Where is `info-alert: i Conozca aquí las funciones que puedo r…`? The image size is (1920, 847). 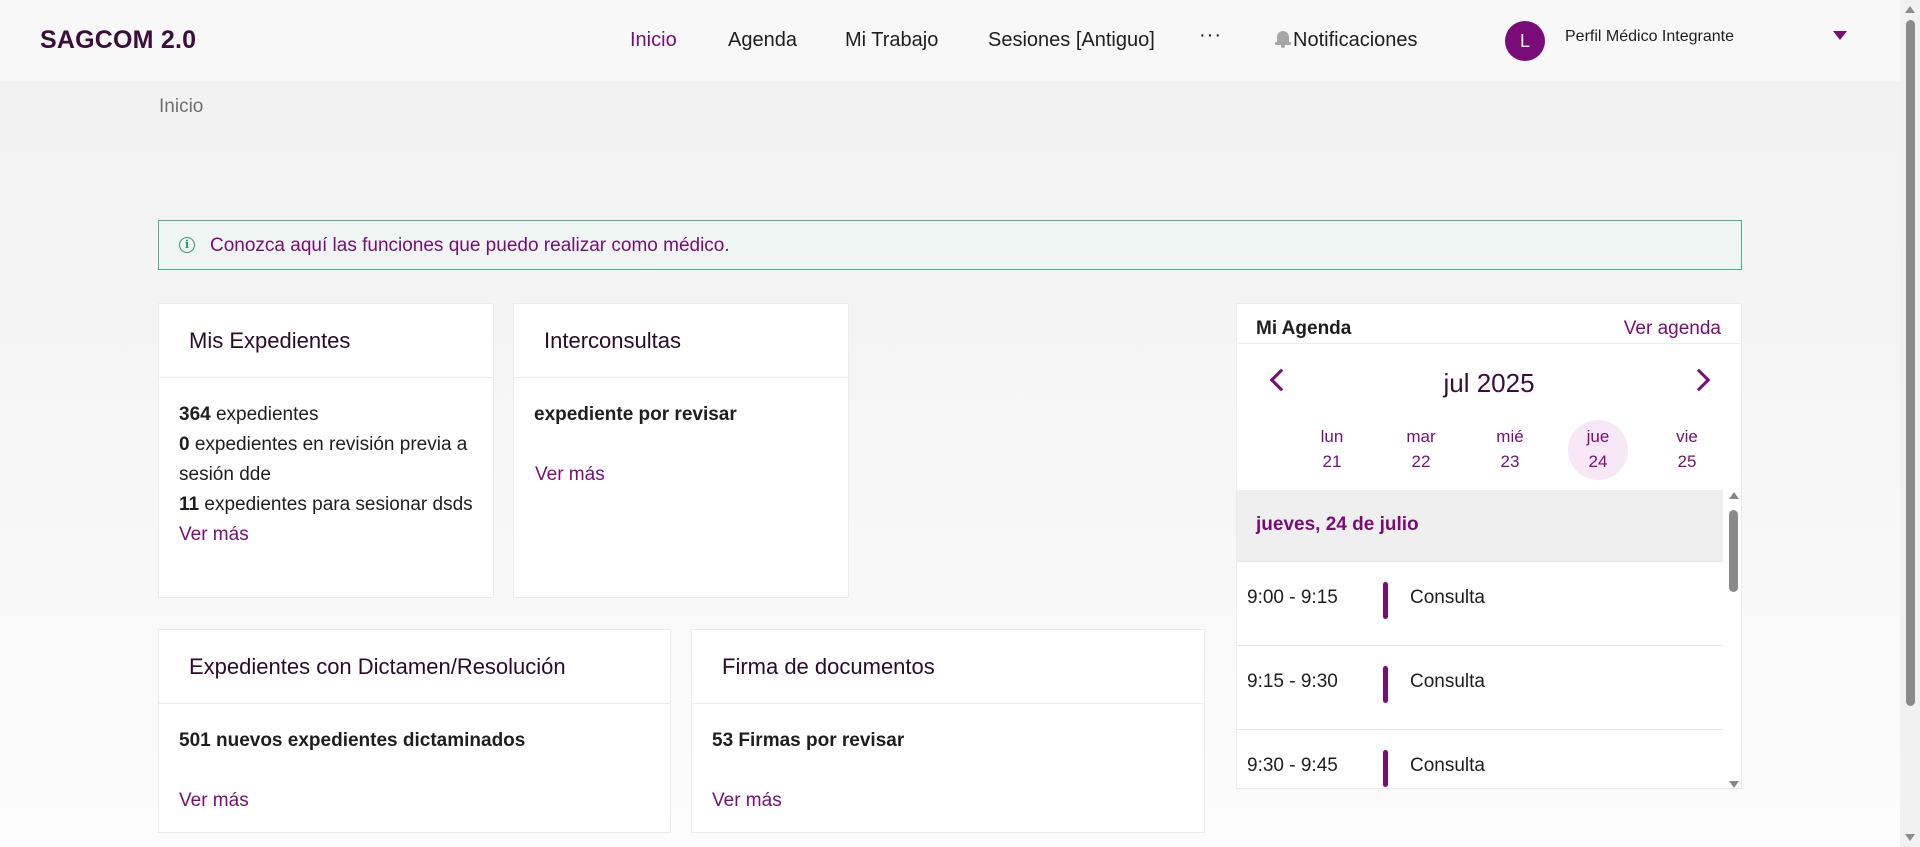
info-alert: i Conozca aquí las funciones que puedo r… is located at coordinates (950, 245).